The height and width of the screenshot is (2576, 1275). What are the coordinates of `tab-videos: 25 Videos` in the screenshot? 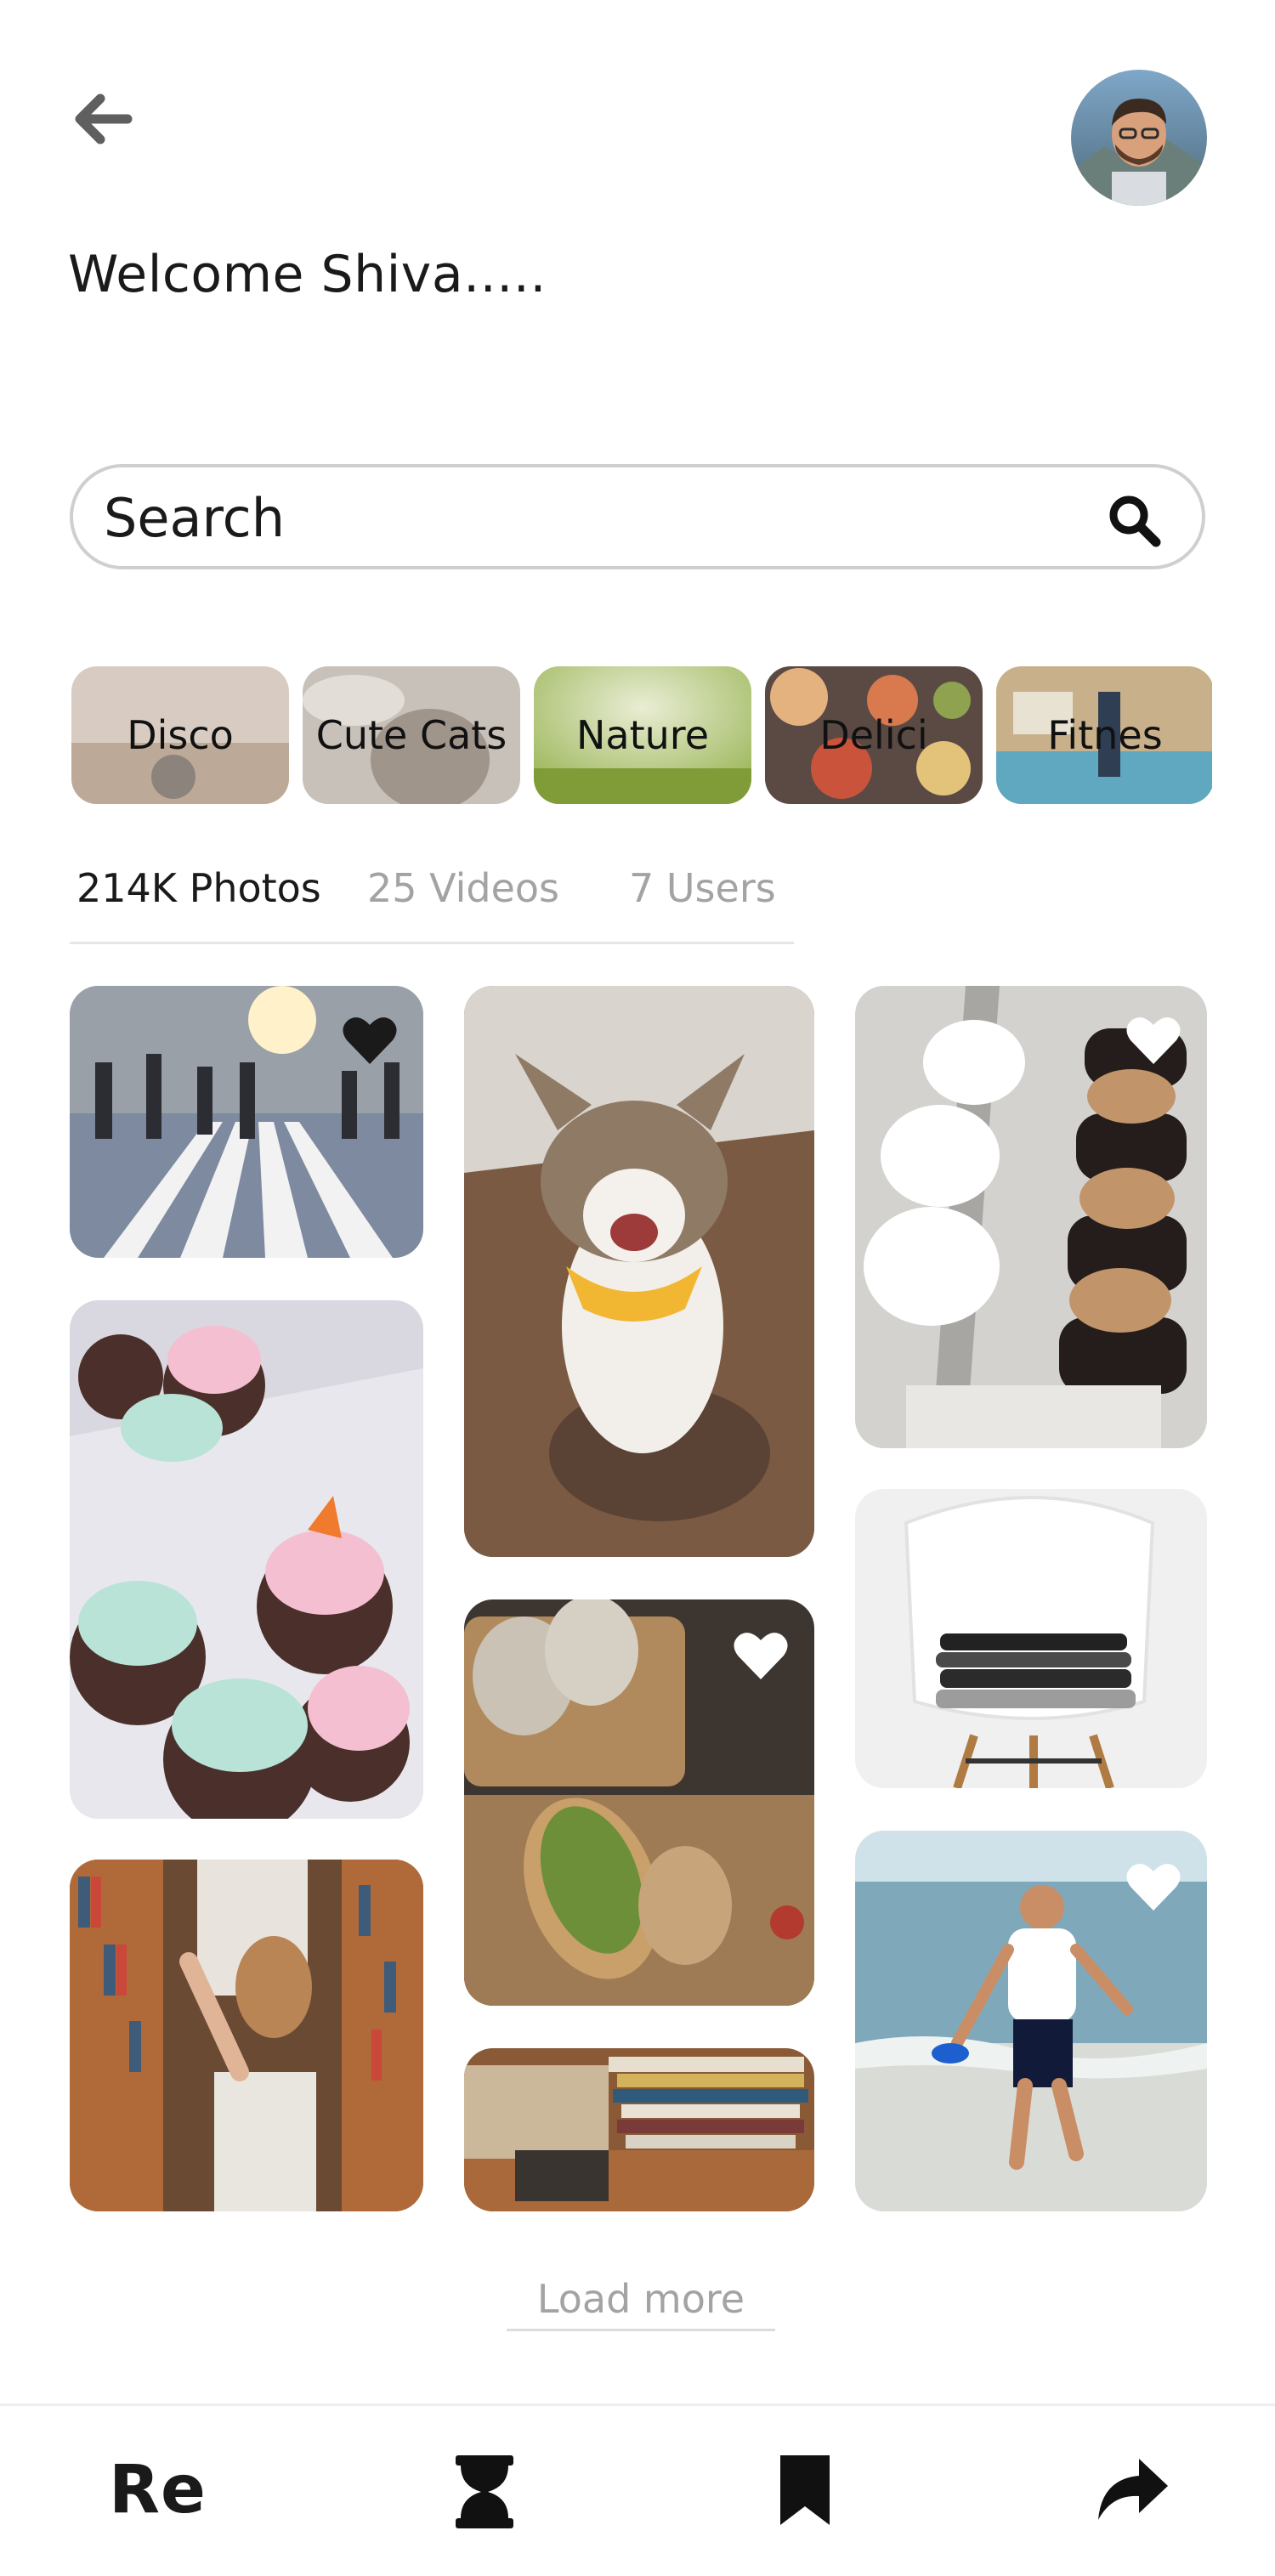 It's located at (463, 888).